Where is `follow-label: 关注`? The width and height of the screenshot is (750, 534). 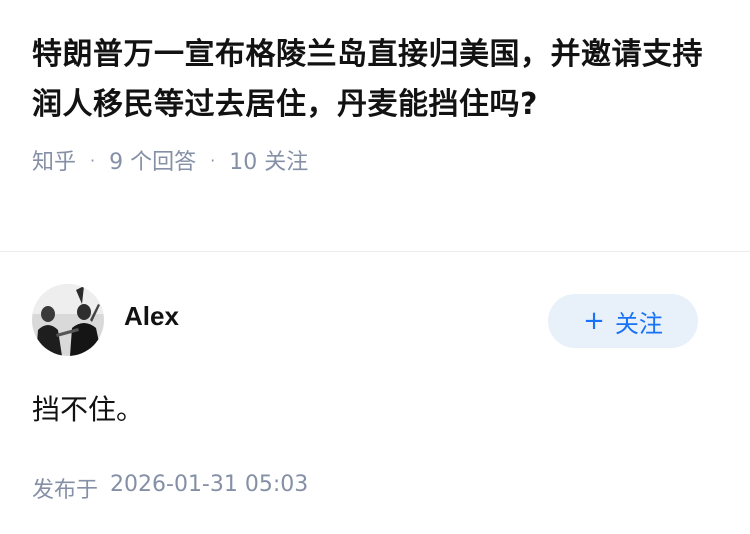 follow-label: 关注 is located at coordinates (638, 323).